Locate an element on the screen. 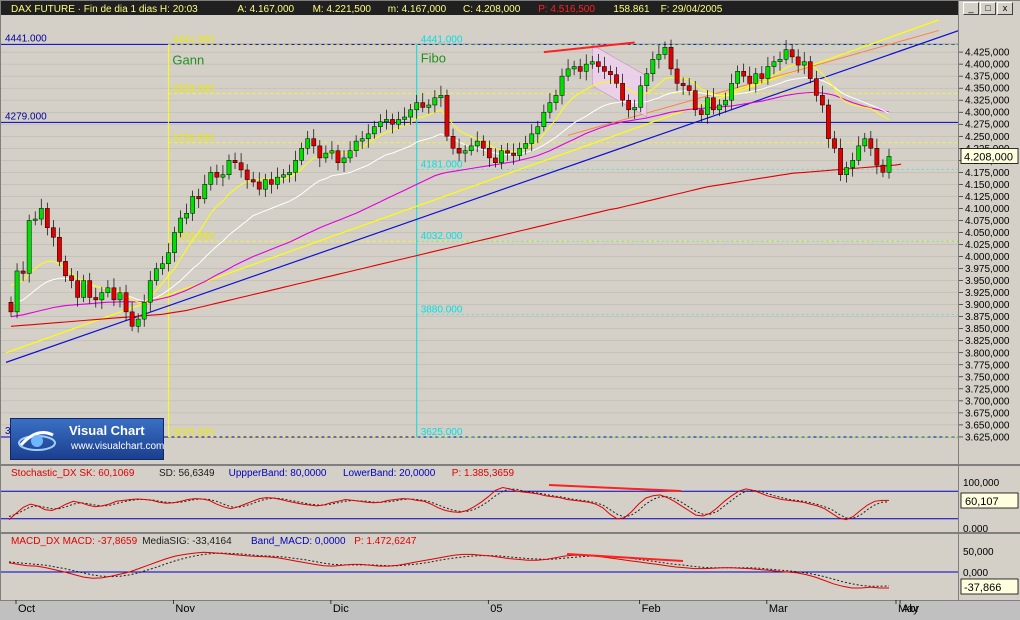 This screenshot has width=1020, height=620. axis-label: 3.700,000 is located at coordinates (987, 401).